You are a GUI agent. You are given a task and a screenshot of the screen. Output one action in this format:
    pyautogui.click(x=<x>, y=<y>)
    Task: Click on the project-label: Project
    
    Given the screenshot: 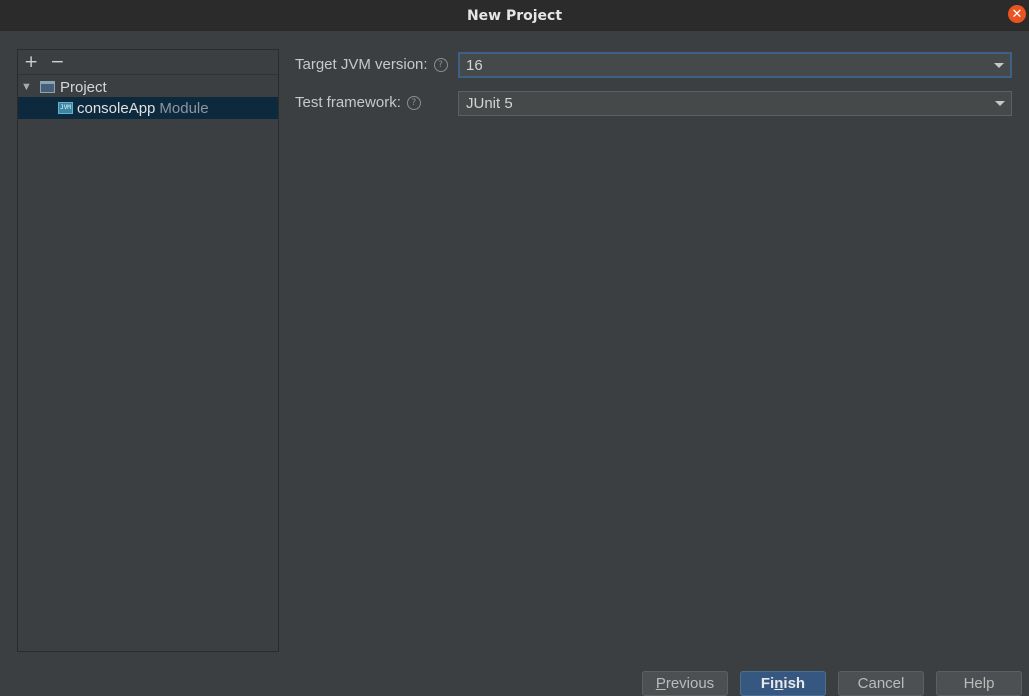 What is the action you would take?
    pyautogui.click(x=83, y=87)
    